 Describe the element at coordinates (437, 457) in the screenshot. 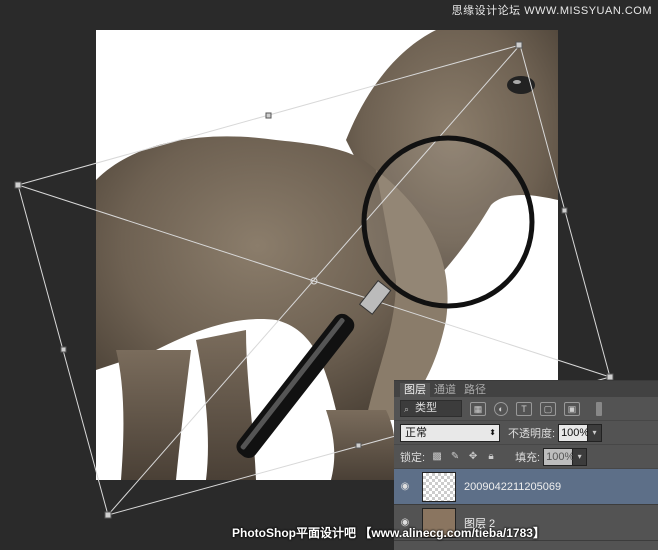

I see `lock-transparent-icon: ▩` at that location.